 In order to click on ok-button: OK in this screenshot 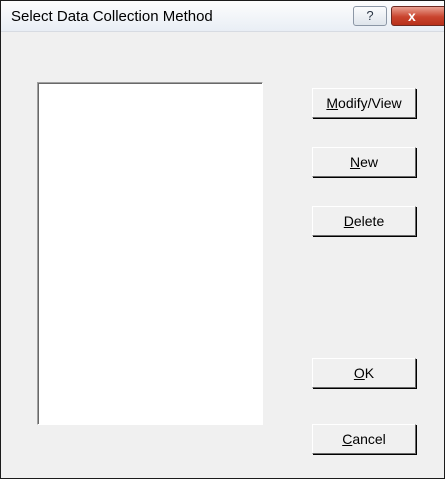, I will do `click(364, 373)`.